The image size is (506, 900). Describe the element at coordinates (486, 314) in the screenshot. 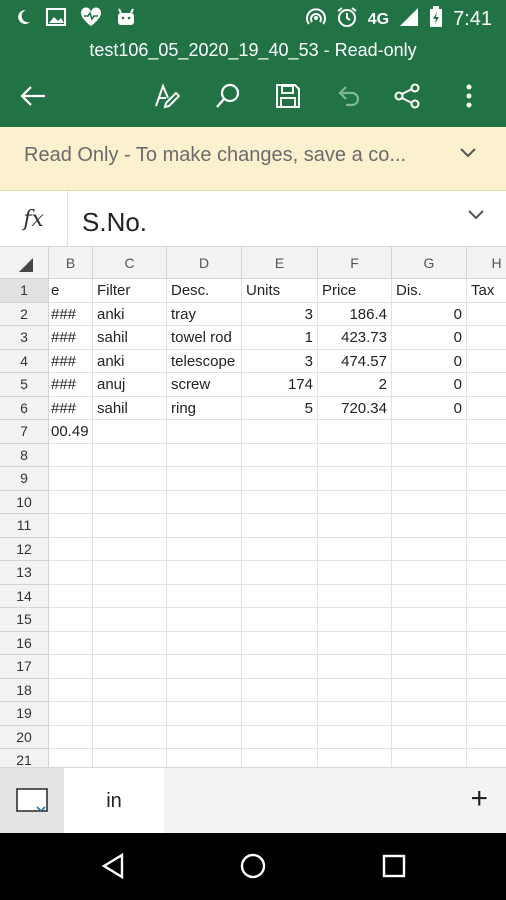

I see `cell-h2` at that location.